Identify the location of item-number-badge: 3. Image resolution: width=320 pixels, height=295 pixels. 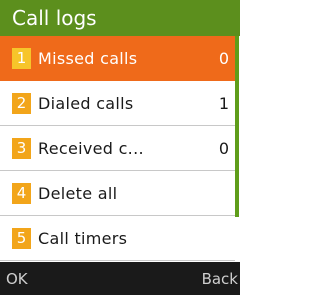
(21, 148).